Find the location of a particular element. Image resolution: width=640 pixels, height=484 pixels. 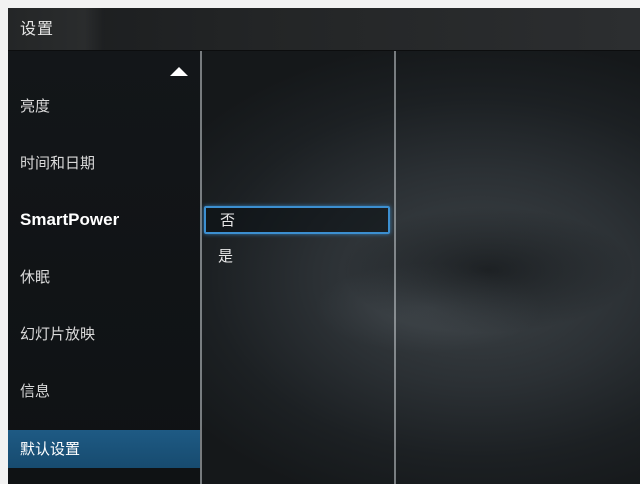

menu-item-sleep: 休眠 is located at coordinates (104, 277).